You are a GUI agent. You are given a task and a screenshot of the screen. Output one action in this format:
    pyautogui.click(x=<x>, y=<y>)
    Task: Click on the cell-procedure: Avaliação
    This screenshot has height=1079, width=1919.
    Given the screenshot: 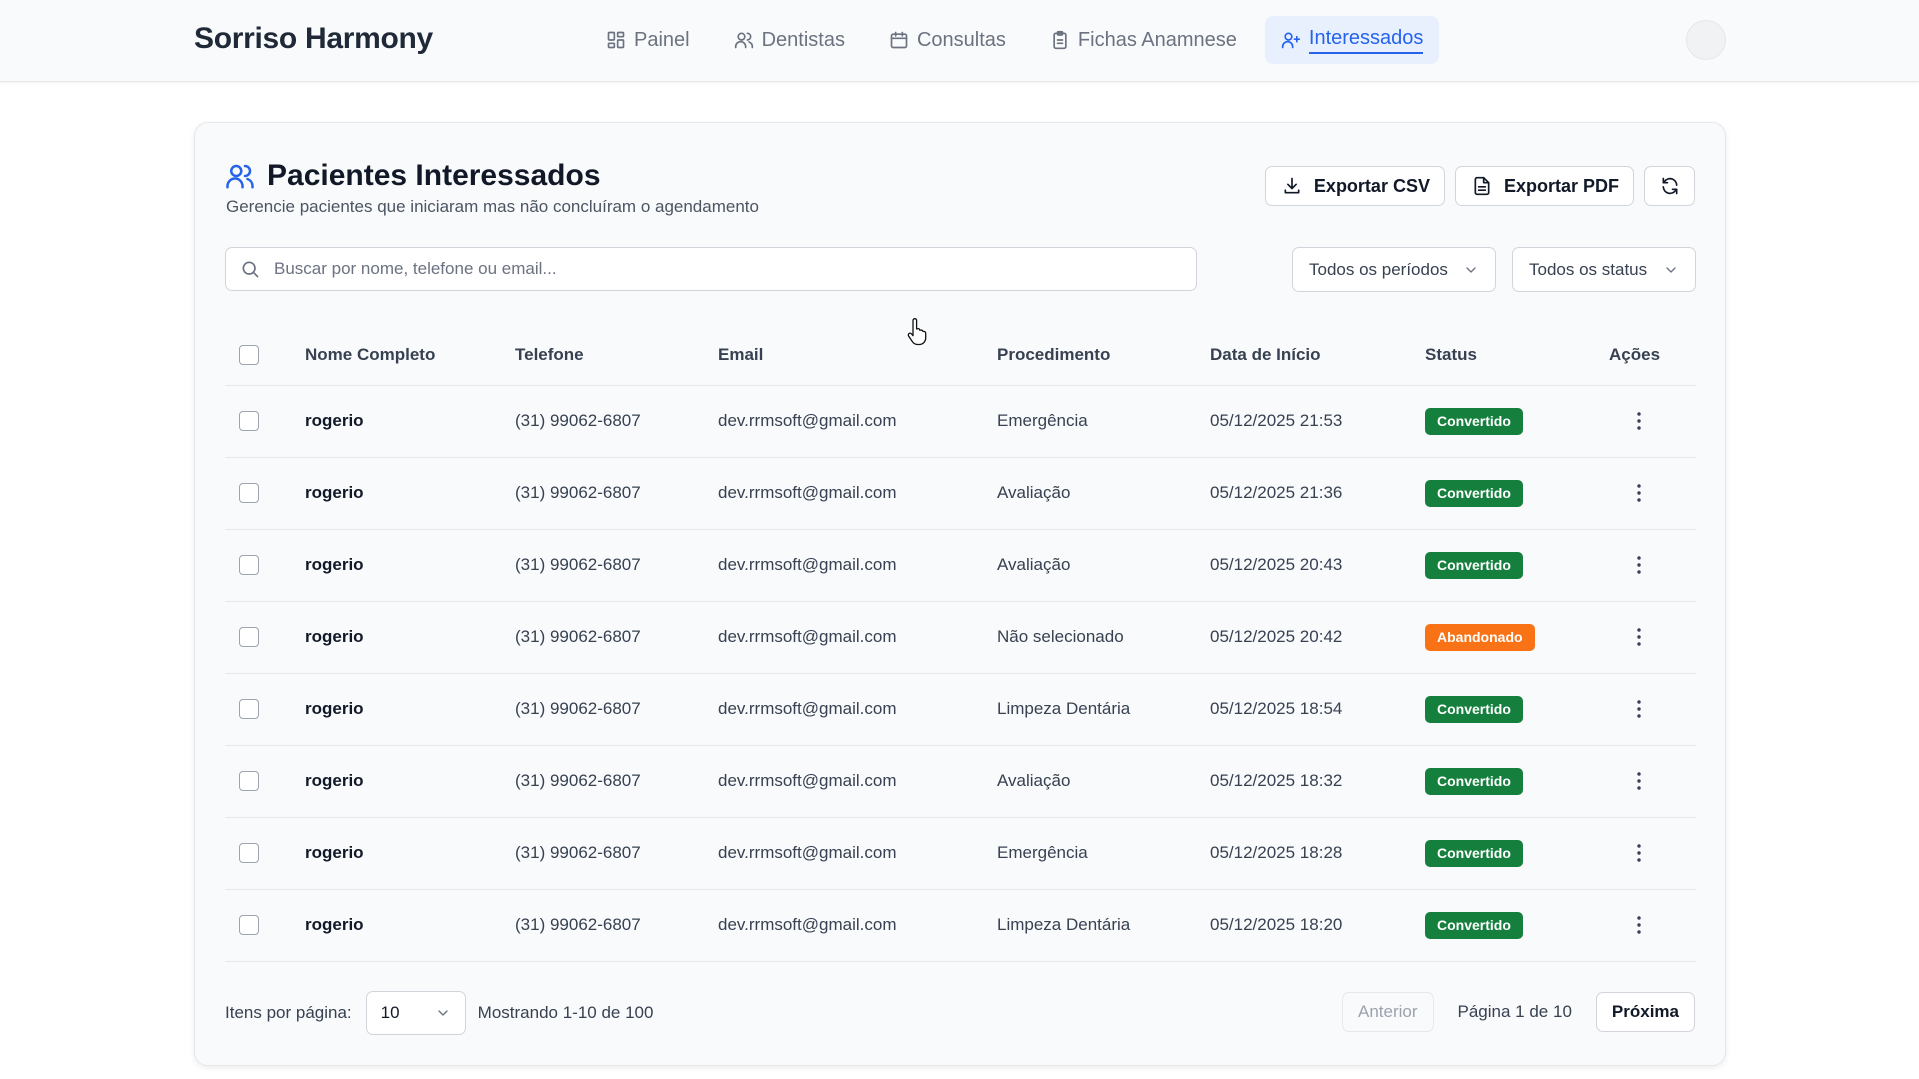 What is the action you would take?
    pyautogui.click(x=1103, y=781)
    